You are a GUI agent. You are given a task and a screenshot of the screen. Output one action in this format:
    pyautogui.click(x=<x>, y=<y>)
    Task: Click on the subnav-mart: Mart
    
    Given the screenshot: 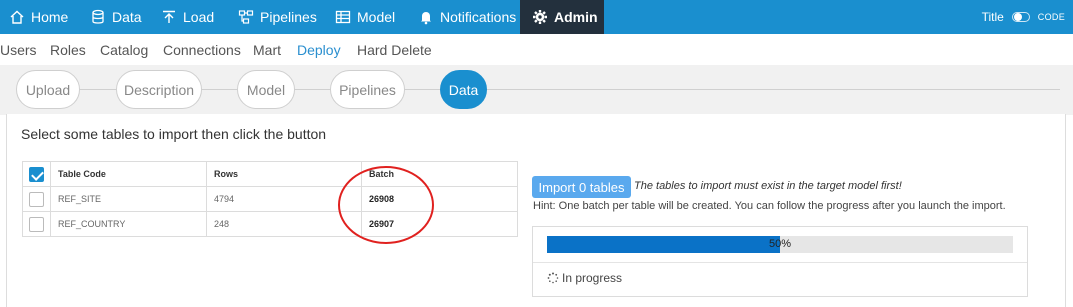 What is the action you would take?
    pyautogui.click(x=267, y=50)
    